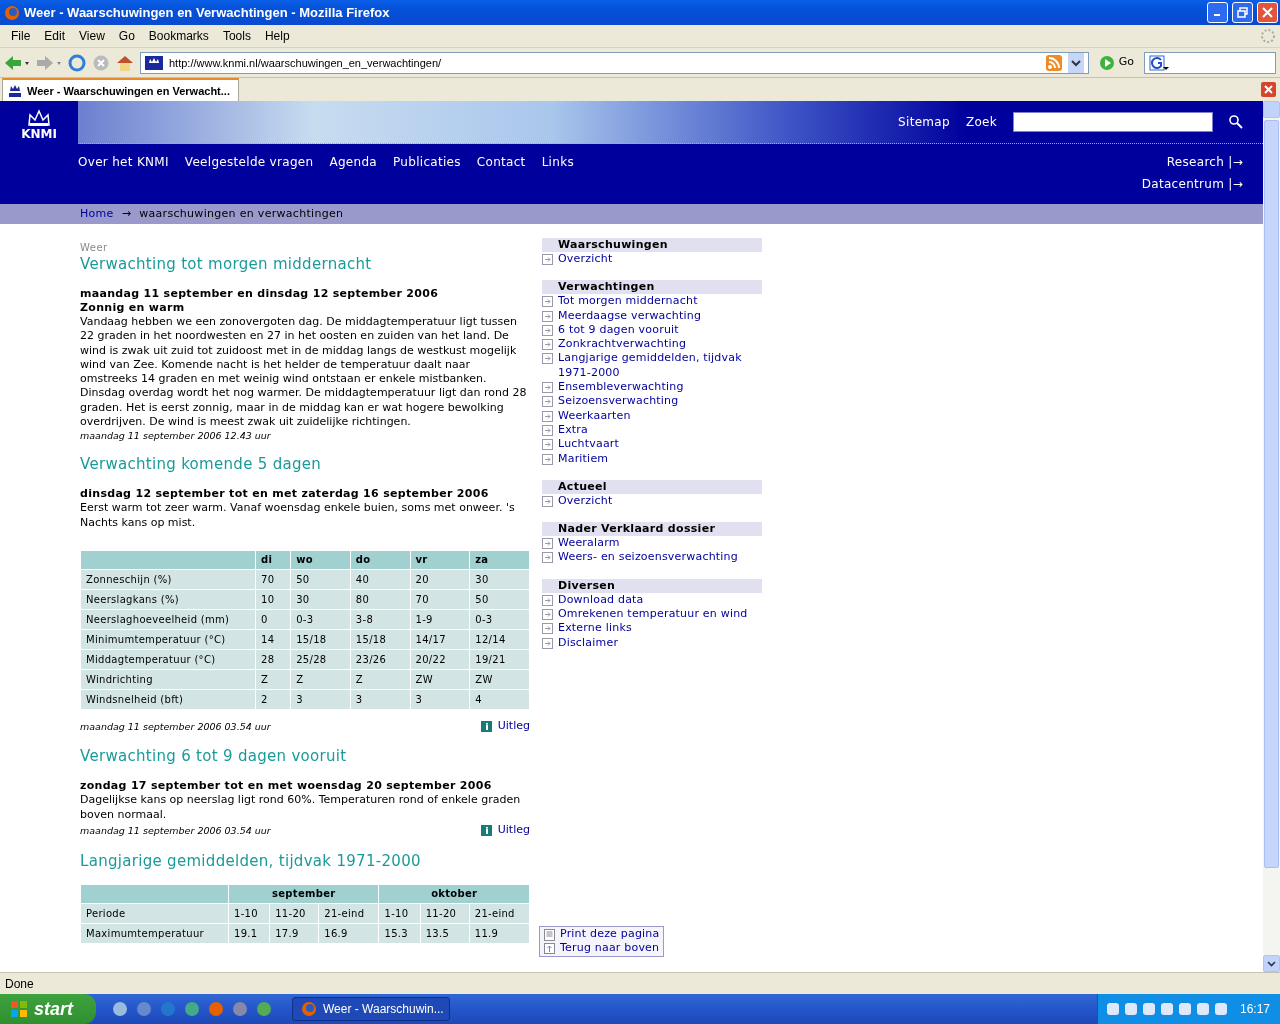 This screenshot has height=1024, width=1280. What do you see at coordinates (125, 62) in the screenshot?
I see `home-icon` at bounding box center [125, 62].